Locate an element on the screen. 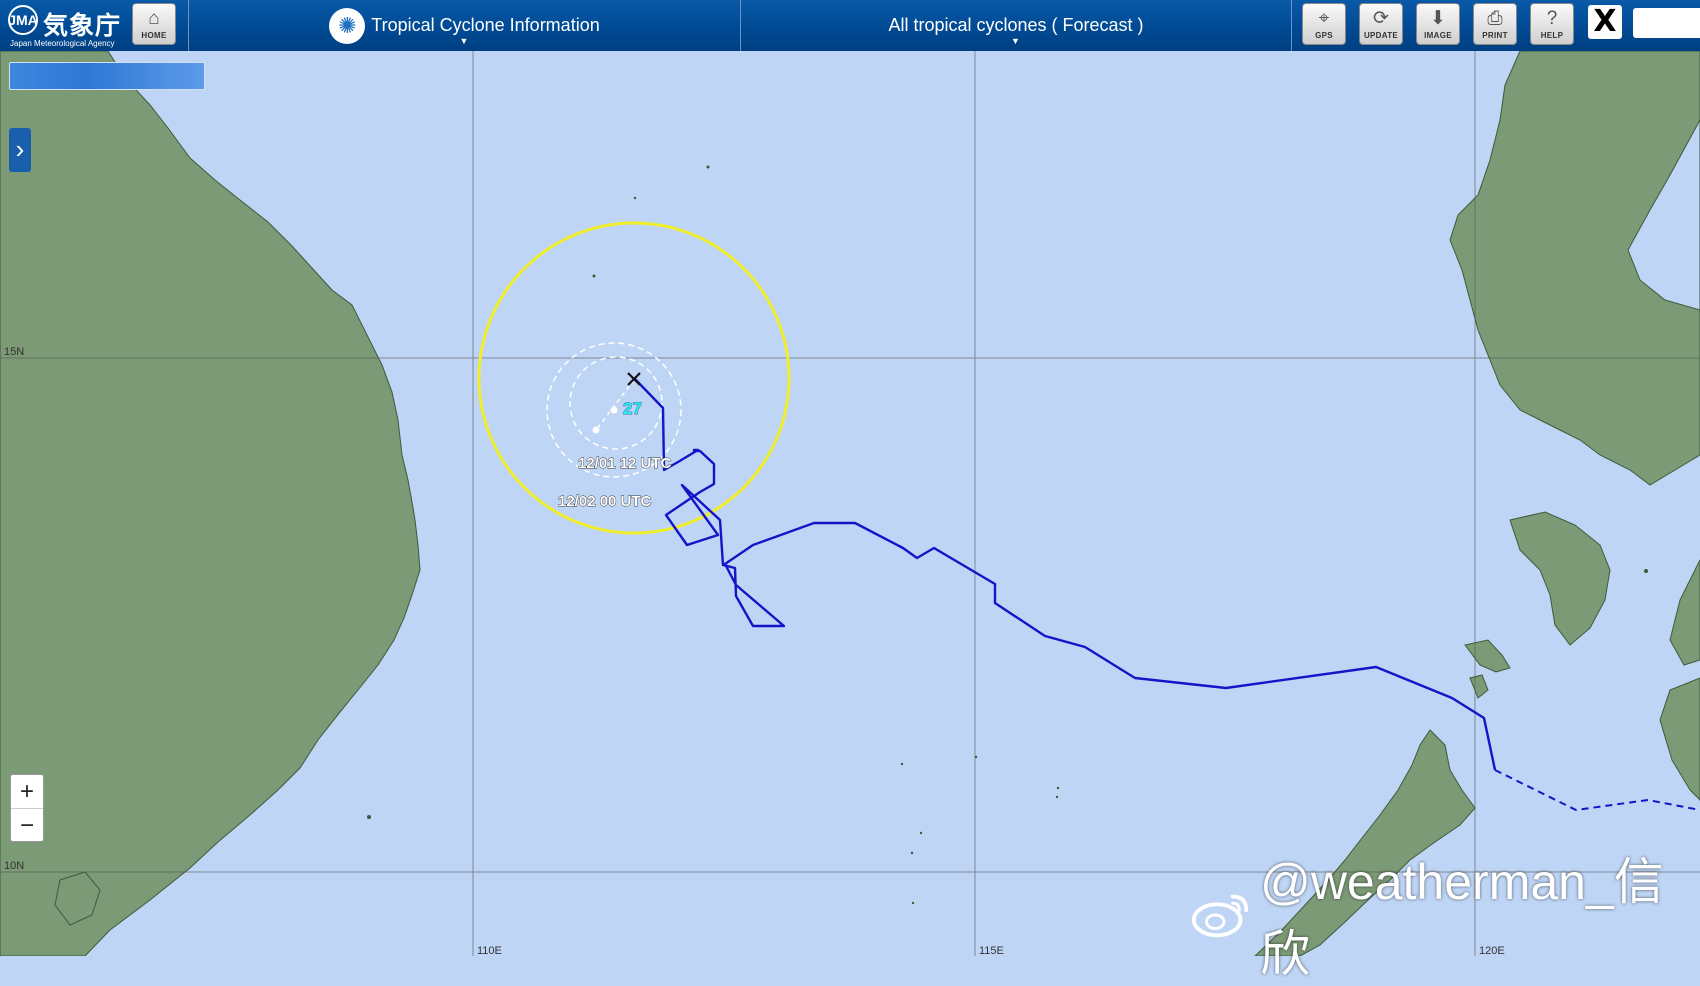 This screenshot has height=986, width=1700. print-icon: ⎙ is located at coordinates (1495, 18).